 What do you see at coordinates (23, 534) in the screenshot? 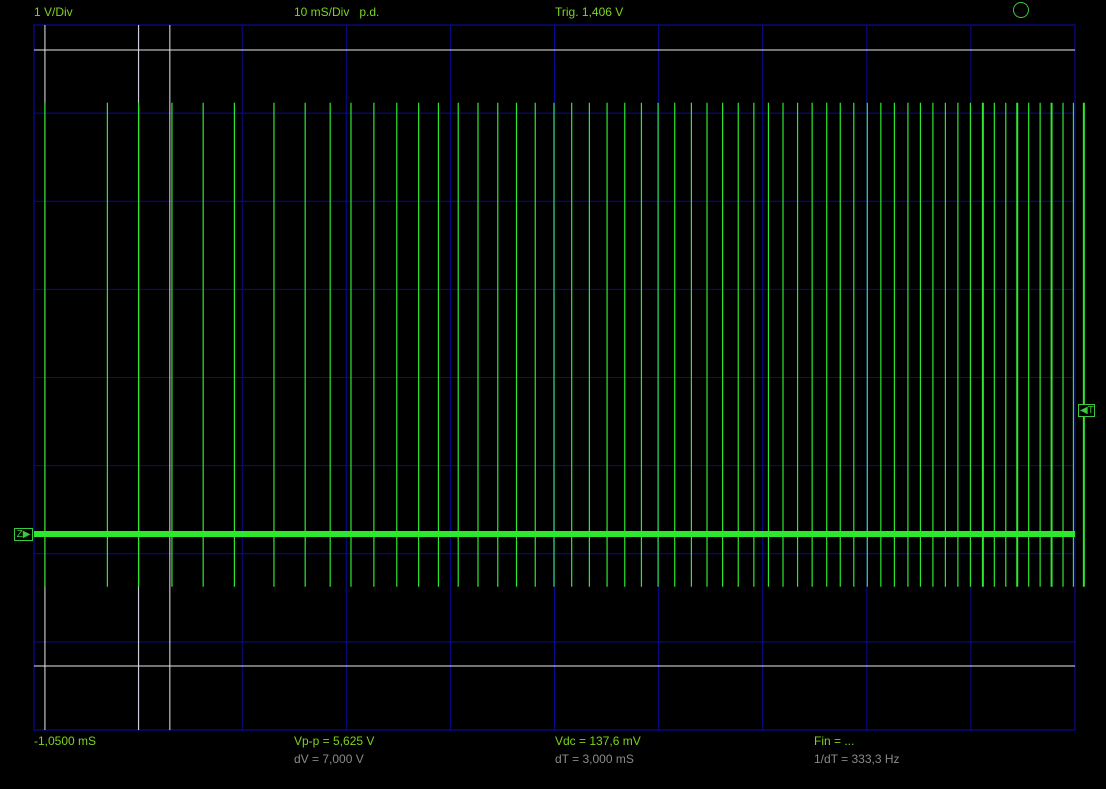
I see `ground-marker: Z▶` at bounding box center [23, 534].